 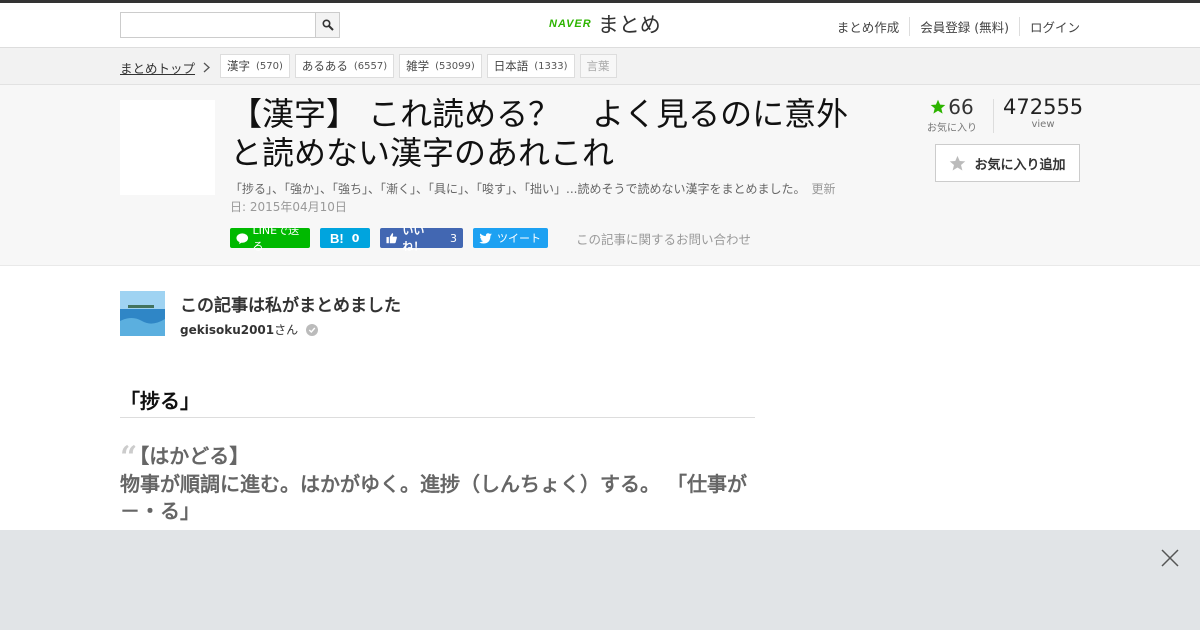 What do you see at coordinates (413, 238) in the screenshot?
I see `like-label: いいね！` at bounding box center [413, 238].